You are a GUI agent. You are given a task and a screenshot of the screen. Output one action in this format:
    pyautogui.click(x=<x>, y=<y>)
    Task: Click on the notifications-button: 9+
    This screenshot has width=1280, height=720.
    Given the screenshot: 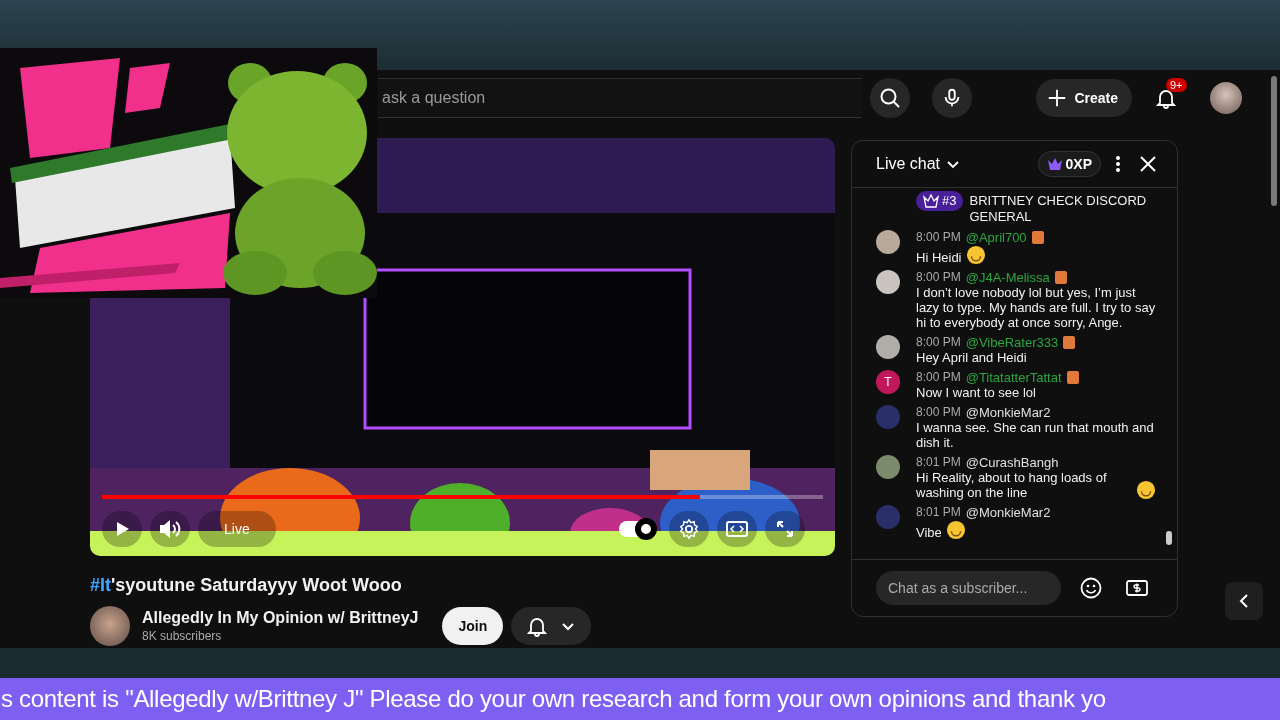 What is the action you would take?
    pyautogui.click(x=1166, y=98)
    